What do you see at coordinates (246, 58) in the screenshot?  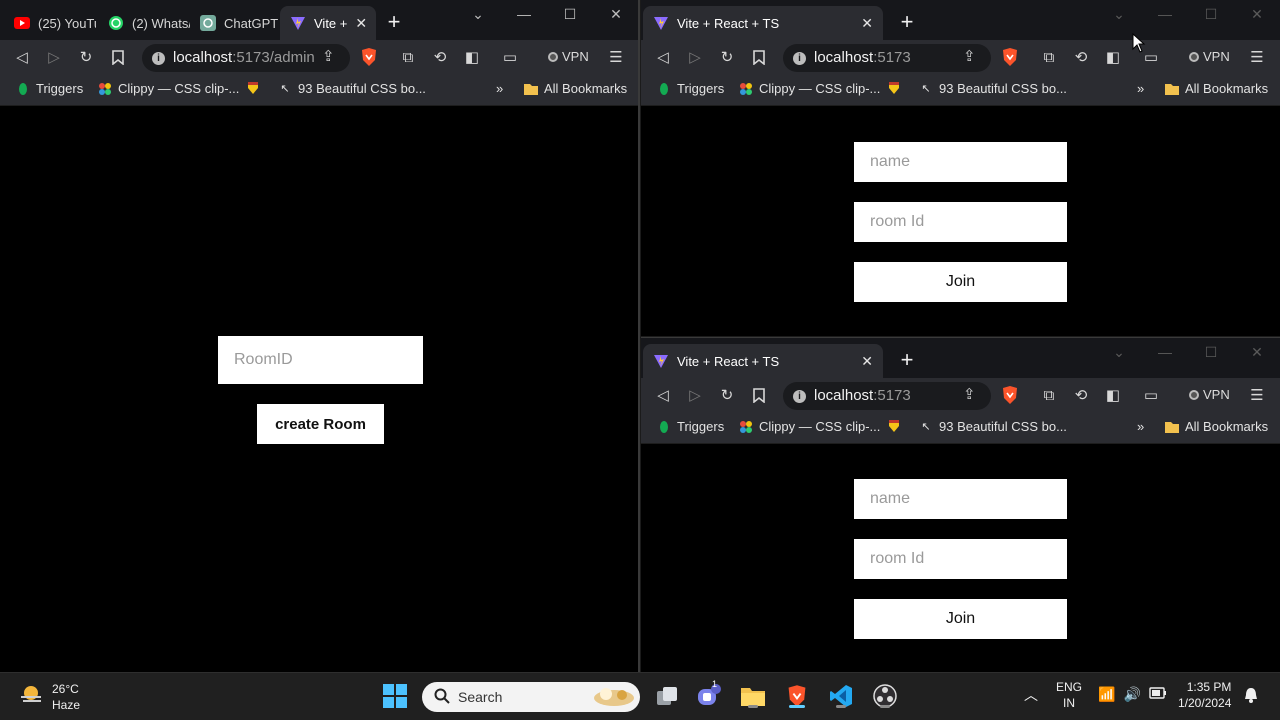 I see `address-bar: i localhost:5173/admin` at bounding box center [246, 58].